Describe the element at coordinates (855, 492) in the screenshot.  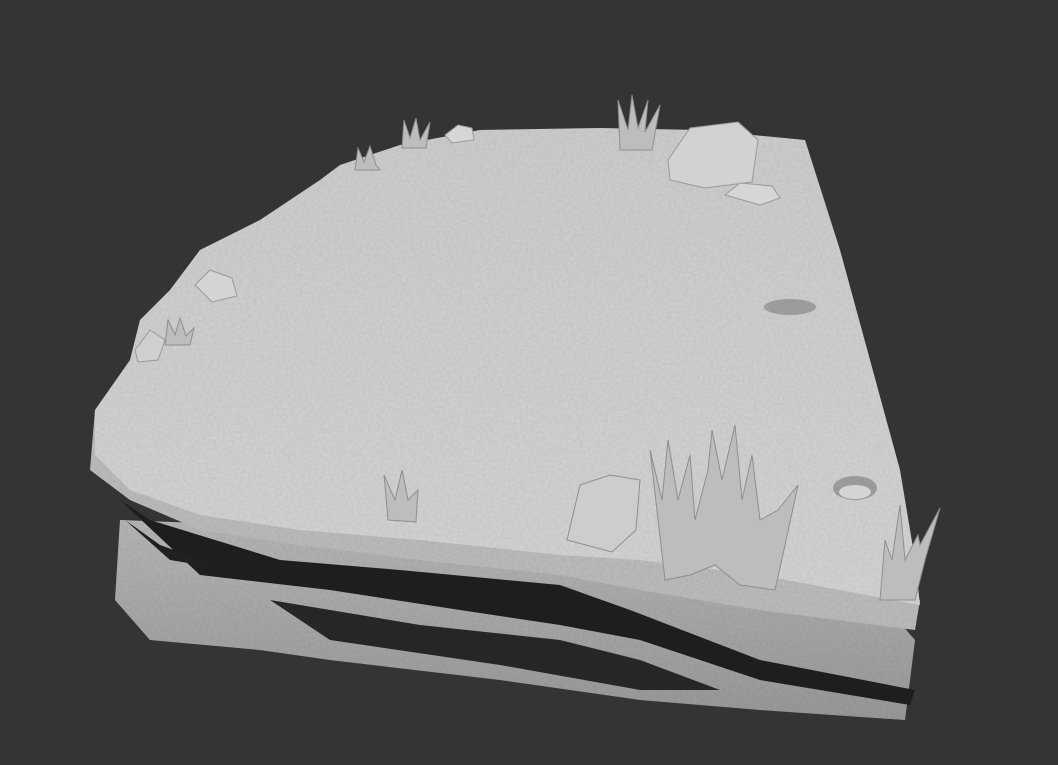
I see `hole-floor` at that location.